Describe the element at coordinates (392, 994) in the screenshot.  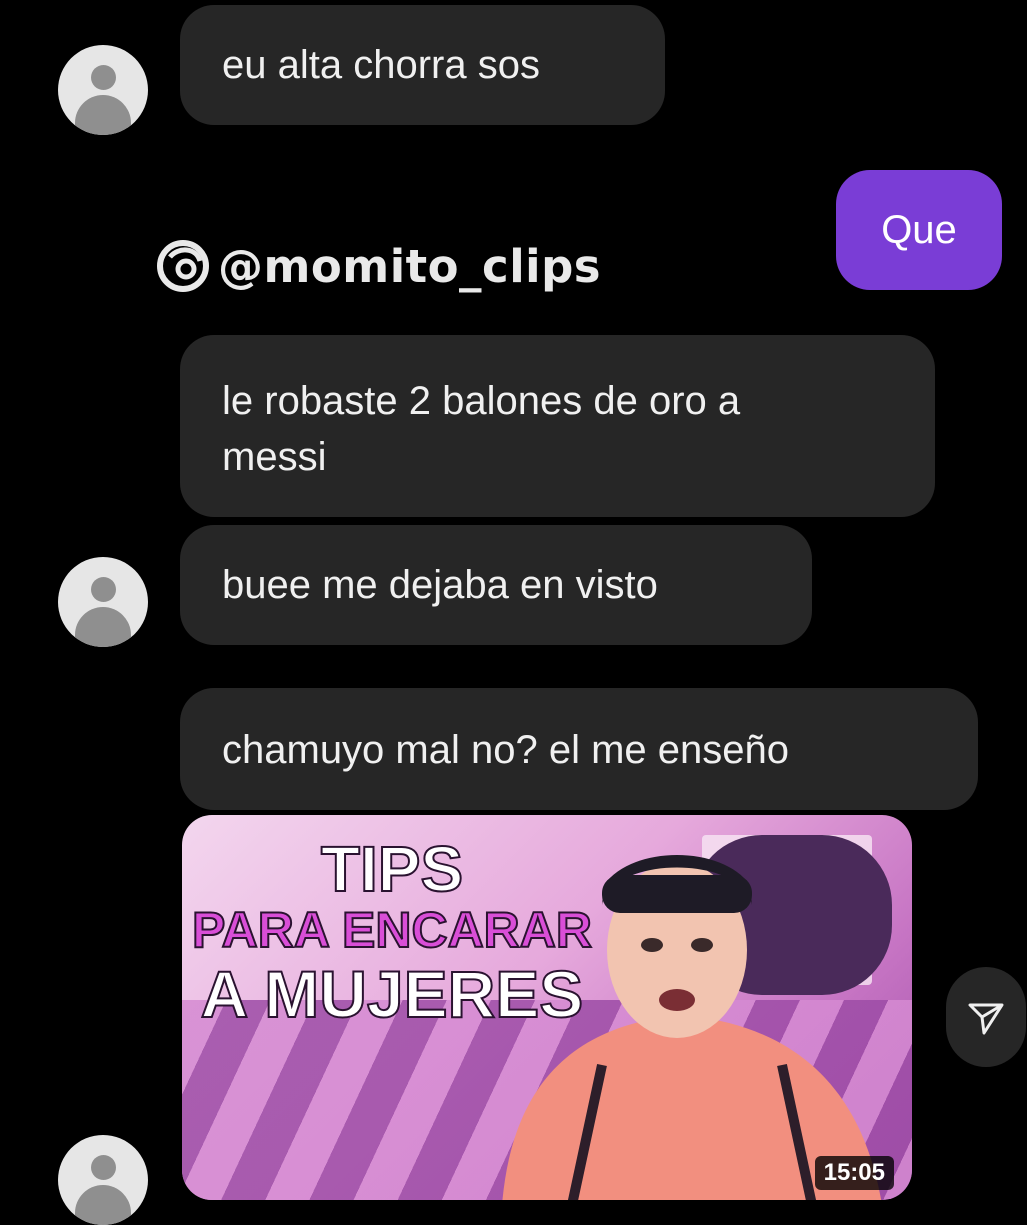
I see `video-title-line: A MUJERES` at that location.